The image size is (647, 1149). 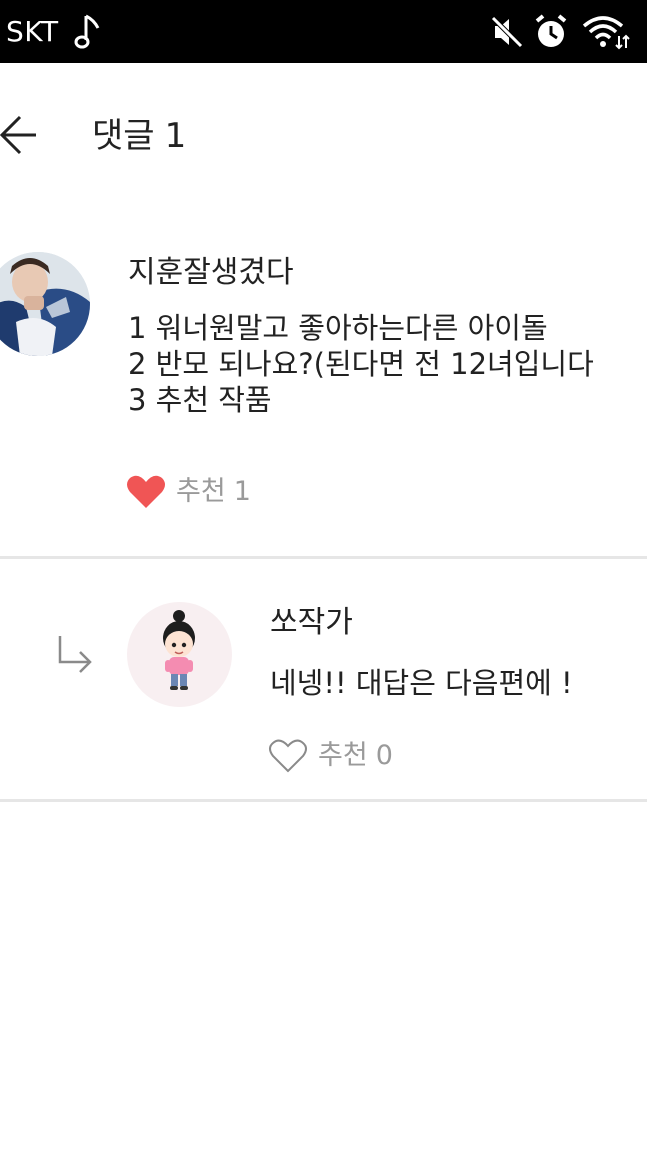 What do you see at coordinates (146, 491) in the screenshot?
I see `heart-filled-icon` at bounding box center [146, 491].